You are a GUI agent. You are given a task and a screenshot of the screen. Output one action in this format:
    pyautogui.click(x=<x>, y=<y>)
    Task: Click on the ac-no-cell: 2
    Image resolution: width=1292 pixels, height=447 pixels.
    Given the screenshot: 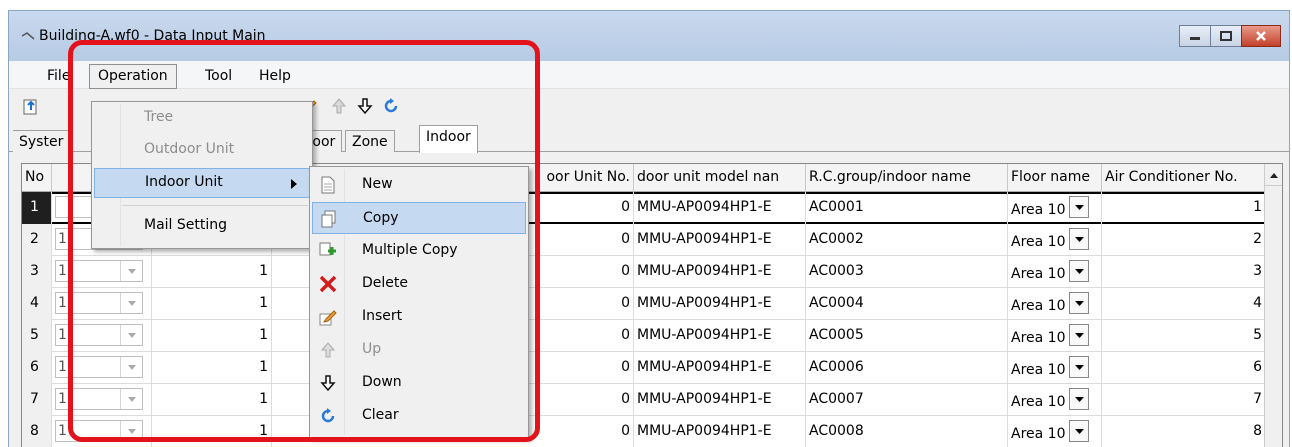 What is the action you would take?
    pyautogui.click(x=1184, y=240)
    